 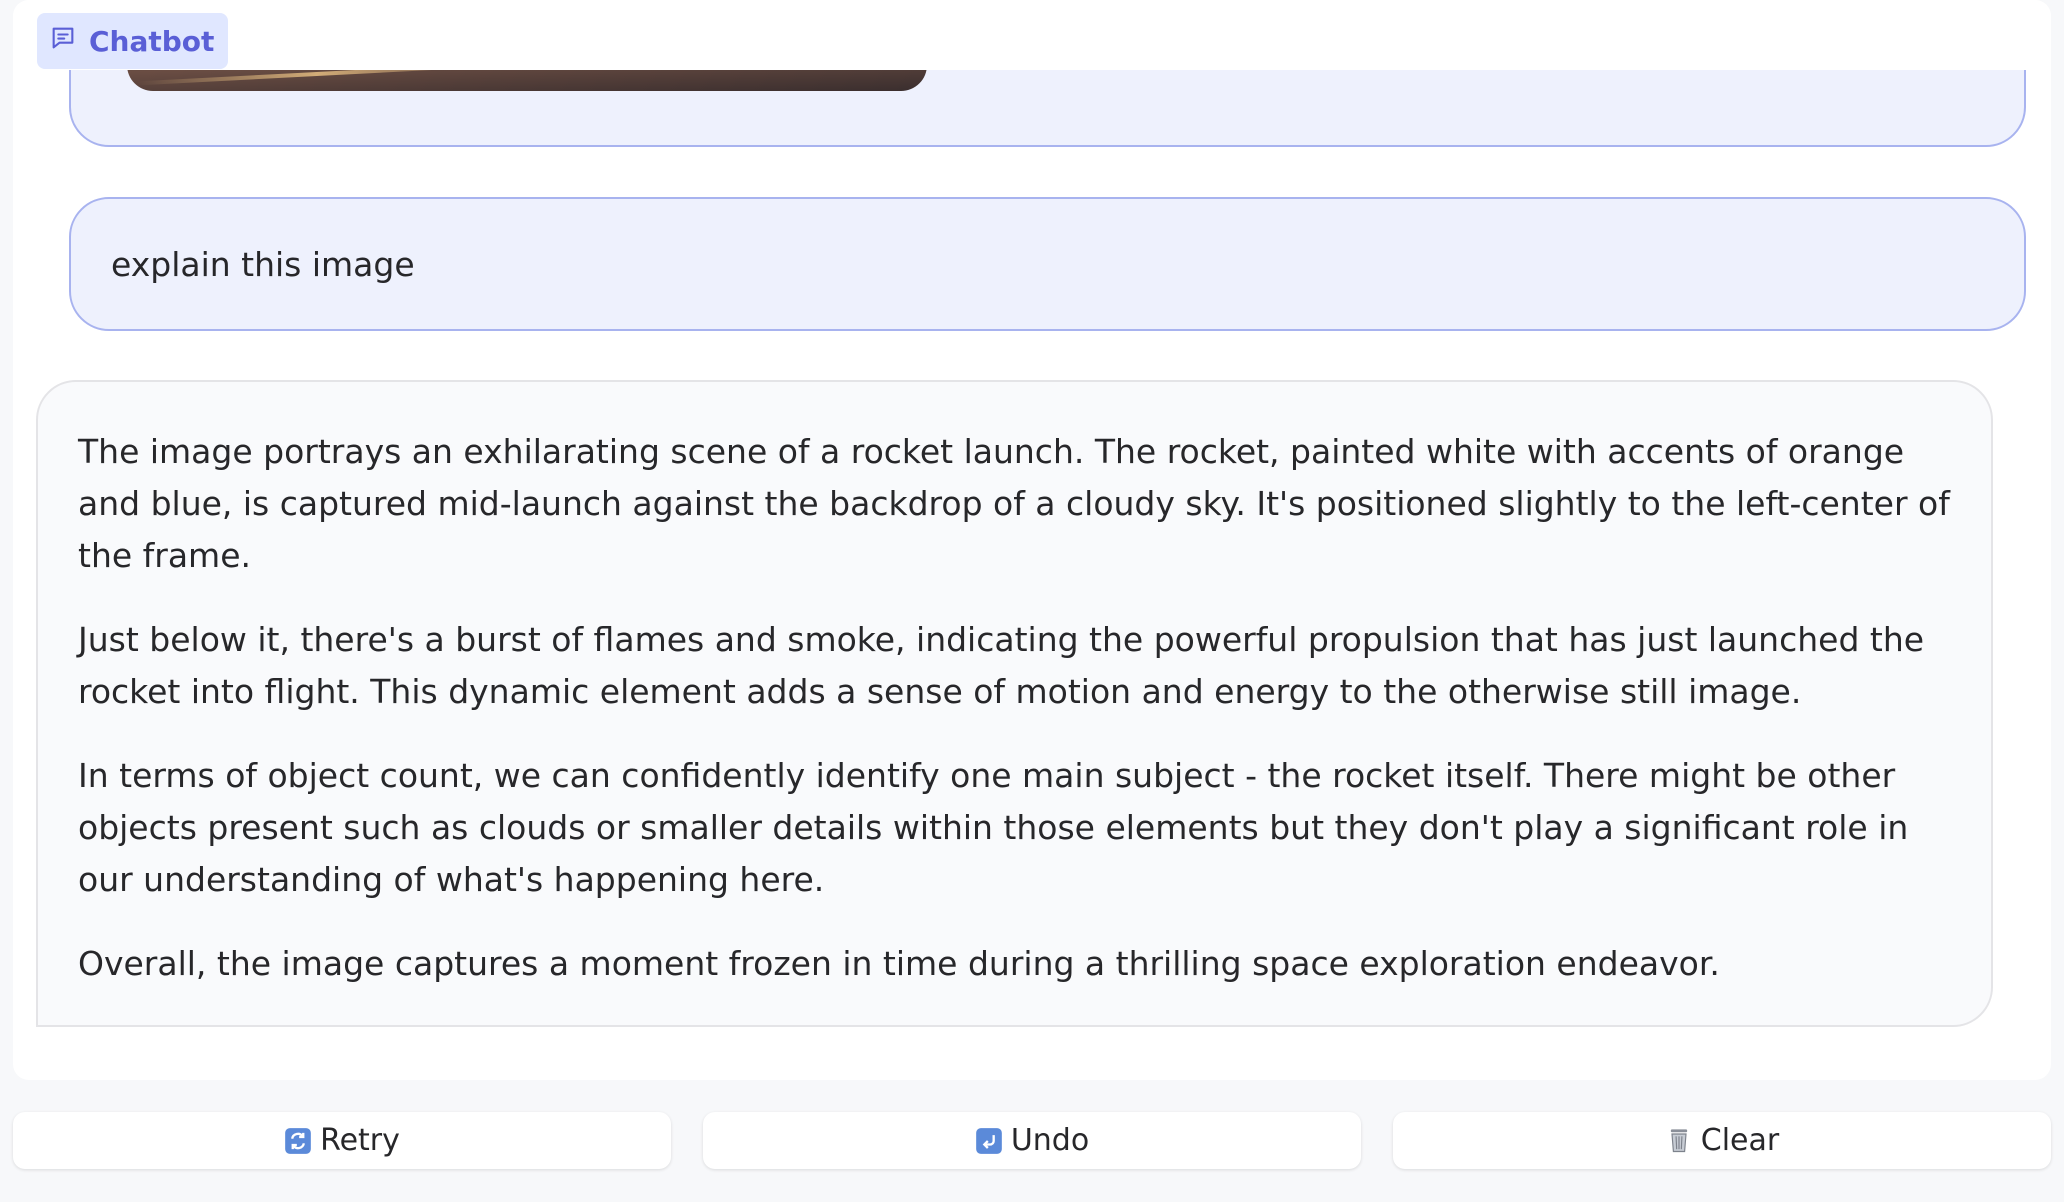 What do you see at coordinates (1050, 1140) in the screenshot?
I see `undo-label: Undo` at bounding box center [1050, 1140].